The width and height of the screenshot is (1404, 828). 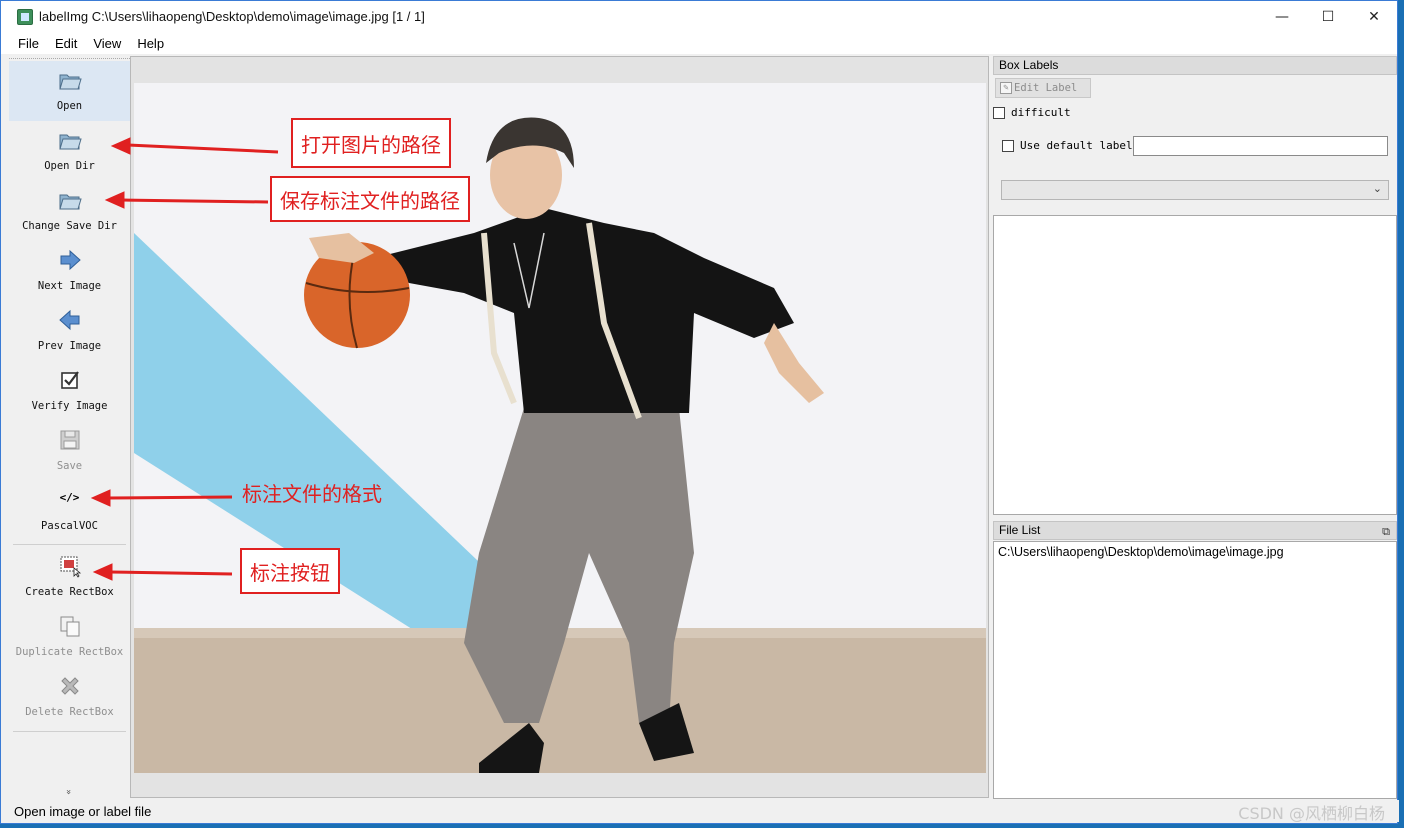 I want to click on difficult-label: difficult, so click(x=1041, y=112).